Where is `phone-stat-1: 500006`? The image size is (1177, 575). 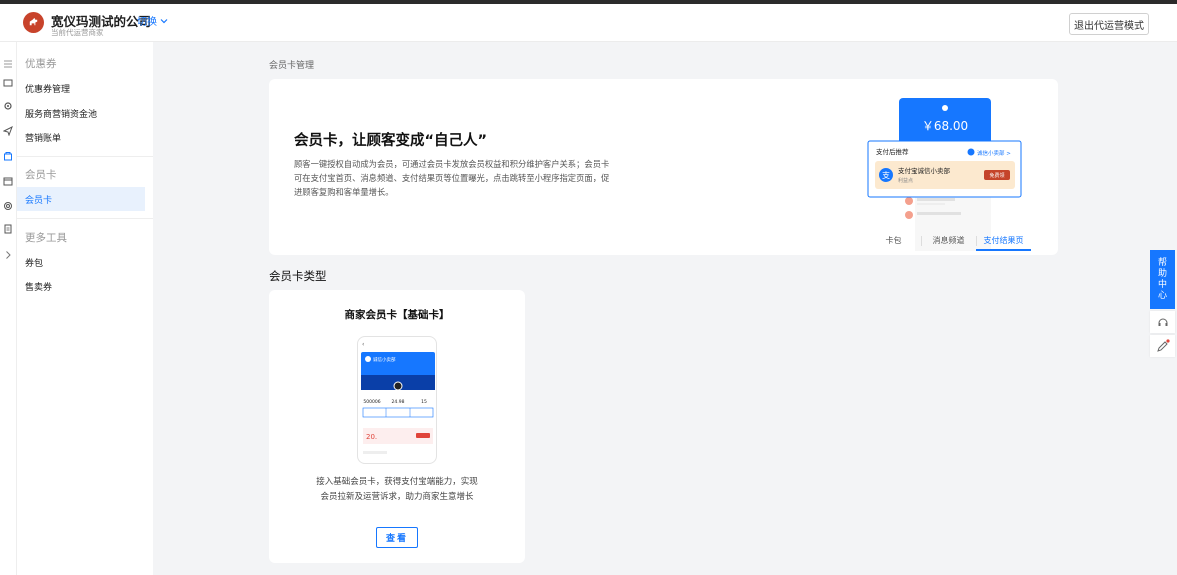
phone-stat-1: 500006 is located at coordinates (371, 402).